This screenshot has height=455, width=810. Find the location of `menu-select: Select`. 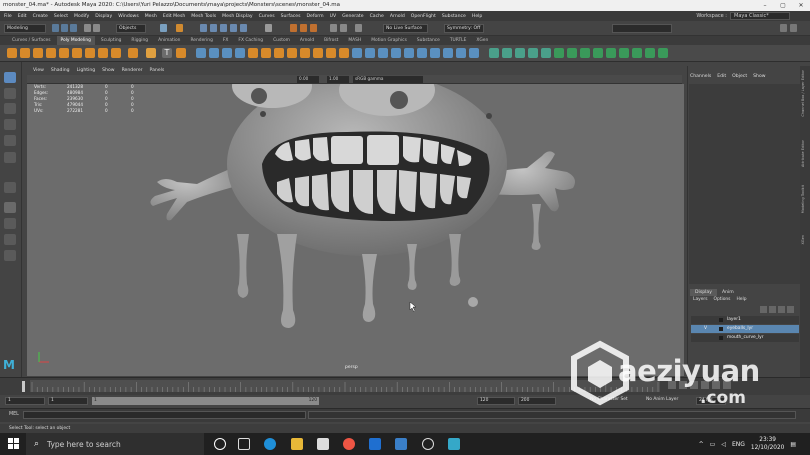

menu-select: Select is located at coordinates (61, 16).